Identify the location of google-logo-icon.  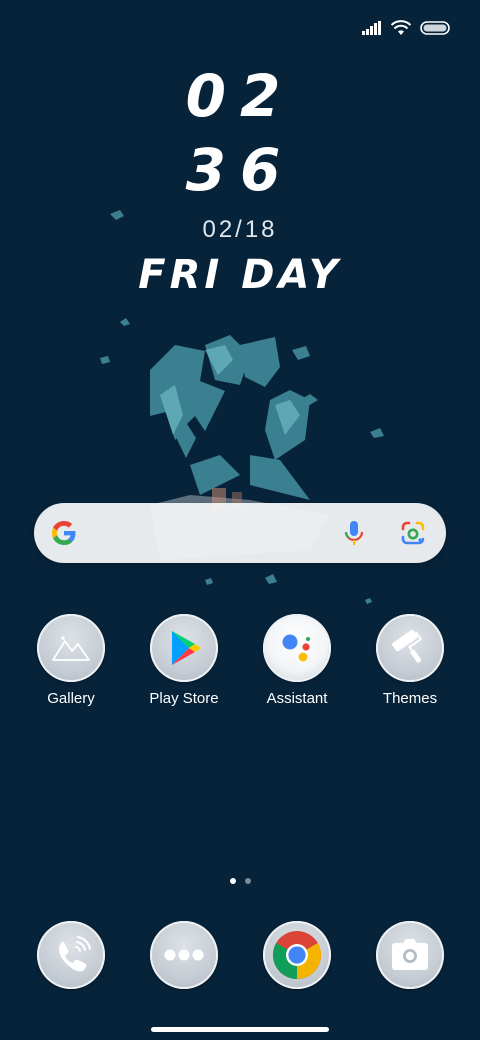
(64, 533).